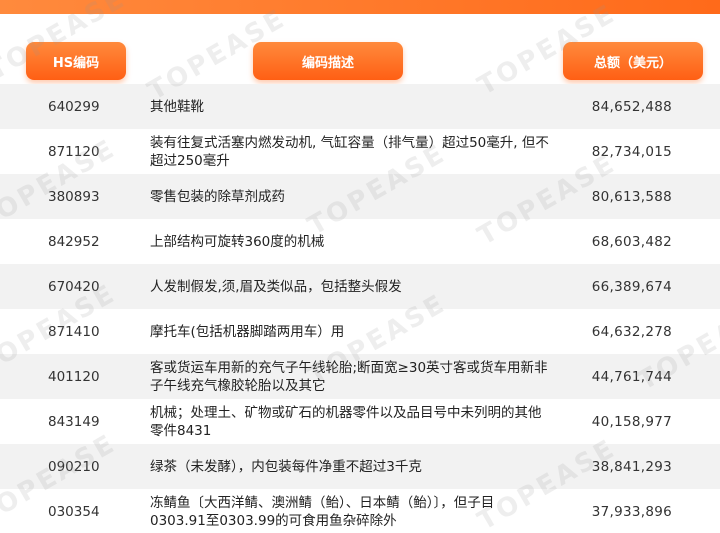  What do you see at coordinates (74, 286) in the screenshot?
I see `hs-code-cell: 670420` at bounding box center [74, 286].